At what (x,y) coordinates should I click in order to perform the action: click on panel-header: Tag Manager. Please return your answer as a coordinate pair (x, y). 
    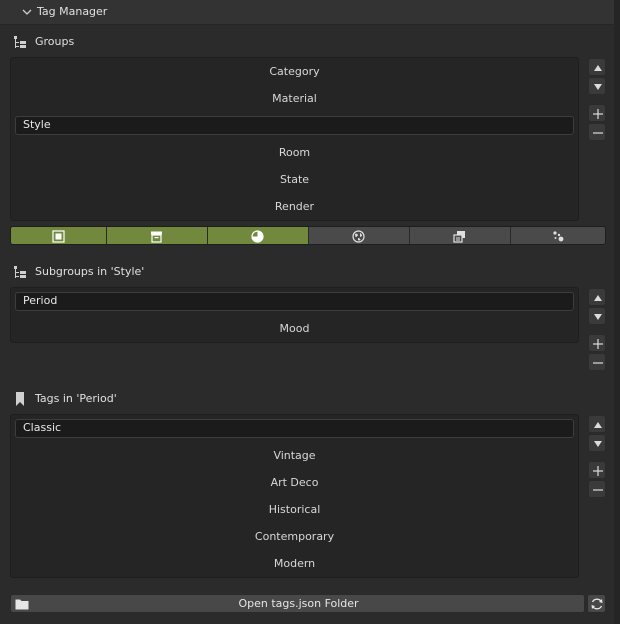
    Looking at the image, I should click on (307, 12).